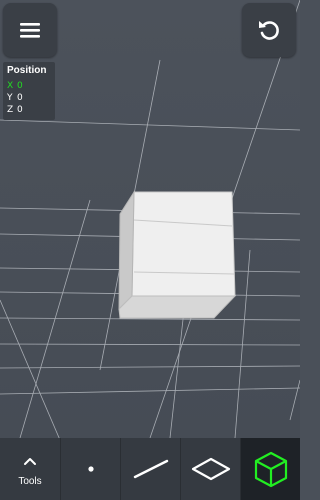 The height and width of the screenshot is (500, 320). What do you see at coordinates (15, 110) in the screenshot?
I see `position-z-row: Z0` at bounding box center [15, 110].